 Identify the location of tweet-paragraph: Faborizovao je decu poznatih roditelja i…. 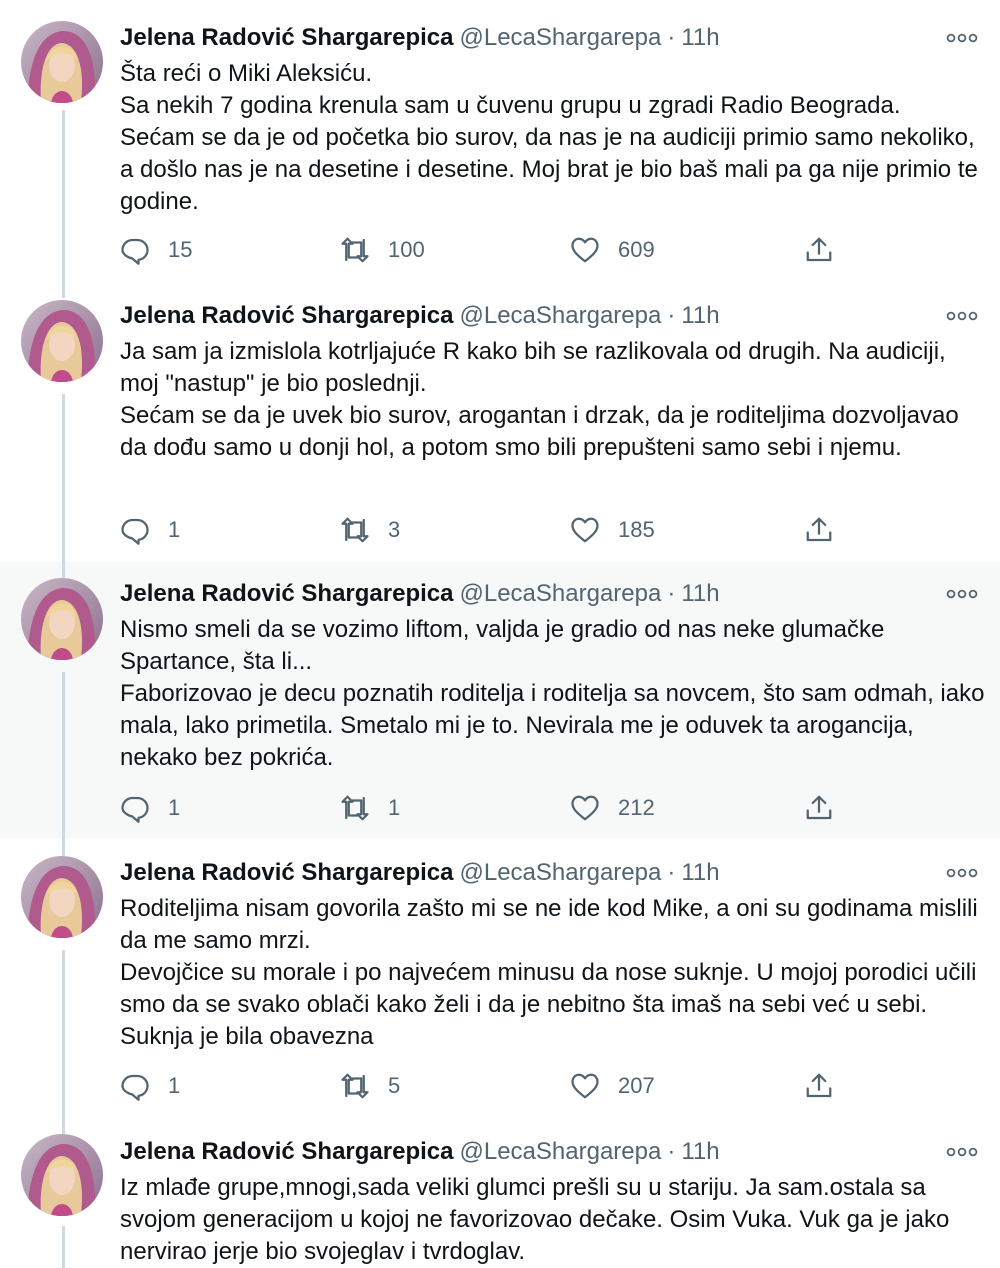
(552, 725).